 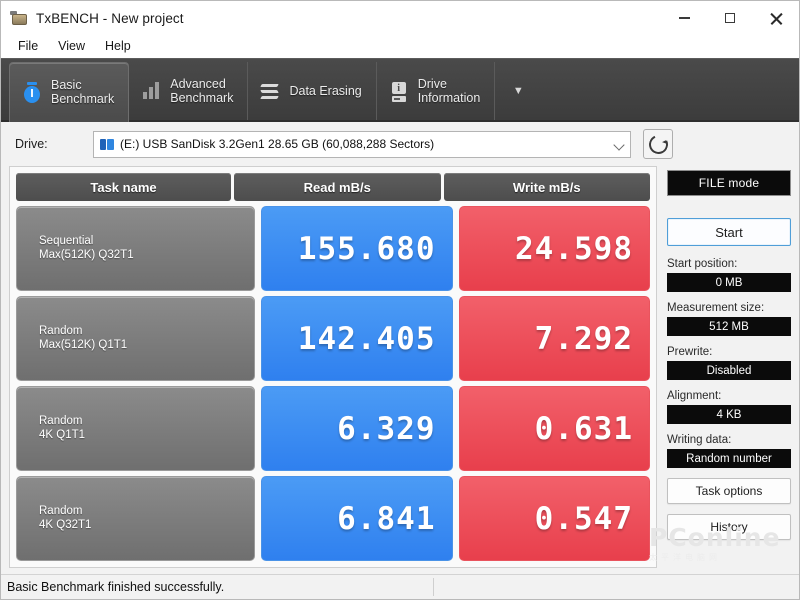 What do you see at coordinates (729, 282) in the screenshot?
I see `start-position-value: 0 MB` at bounding box center [729, 282].